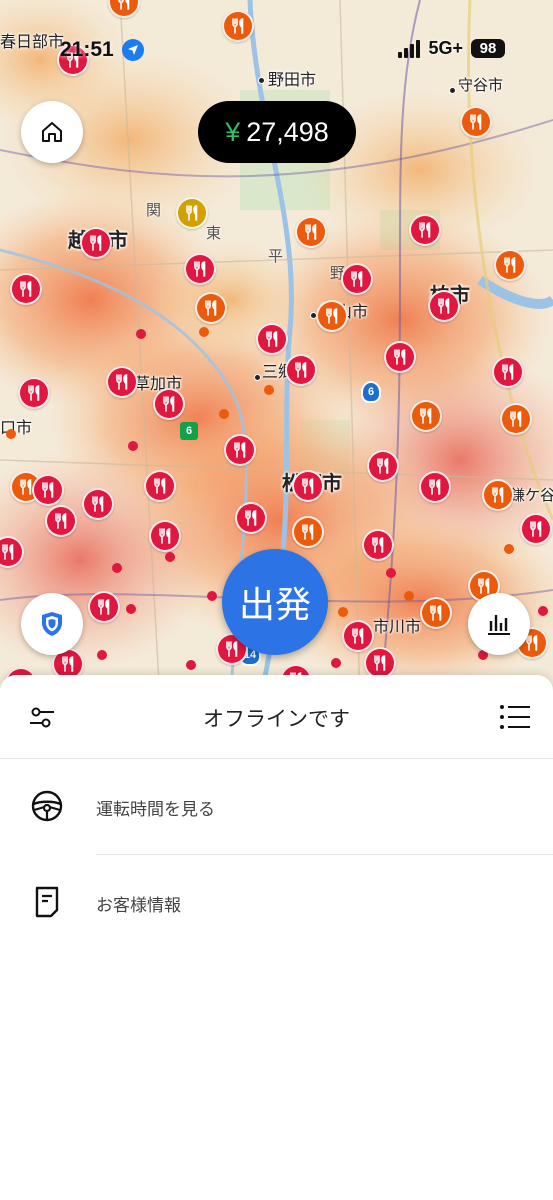 The height and width of the screenshot is (1200, 553). Describe the element at coordinates (445, 48) in the screenshot. I see `network-type: 5G+` at that location.